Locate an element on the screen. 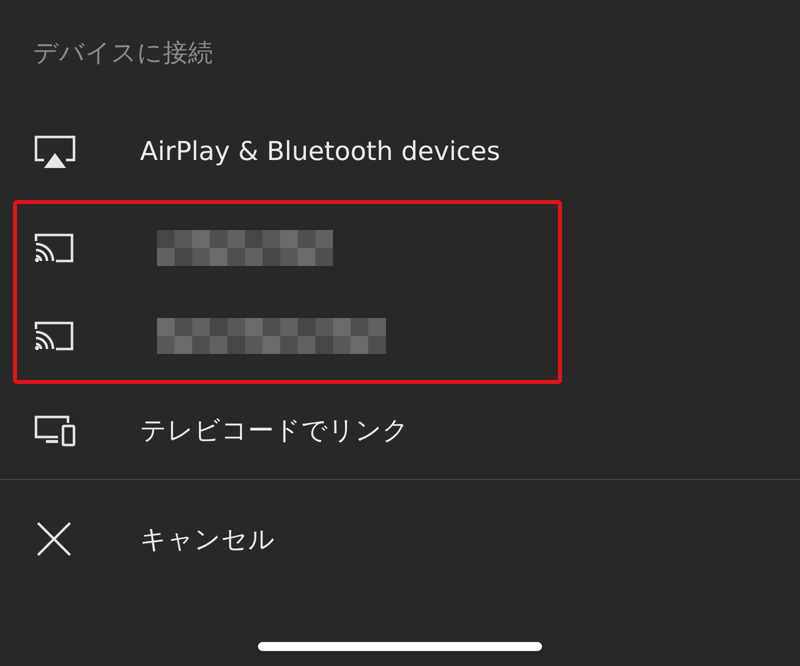 Image resolution: width=800 pixels, height=666 pixels. cancel-label: キャンセル is located at coordinates (207, 540).